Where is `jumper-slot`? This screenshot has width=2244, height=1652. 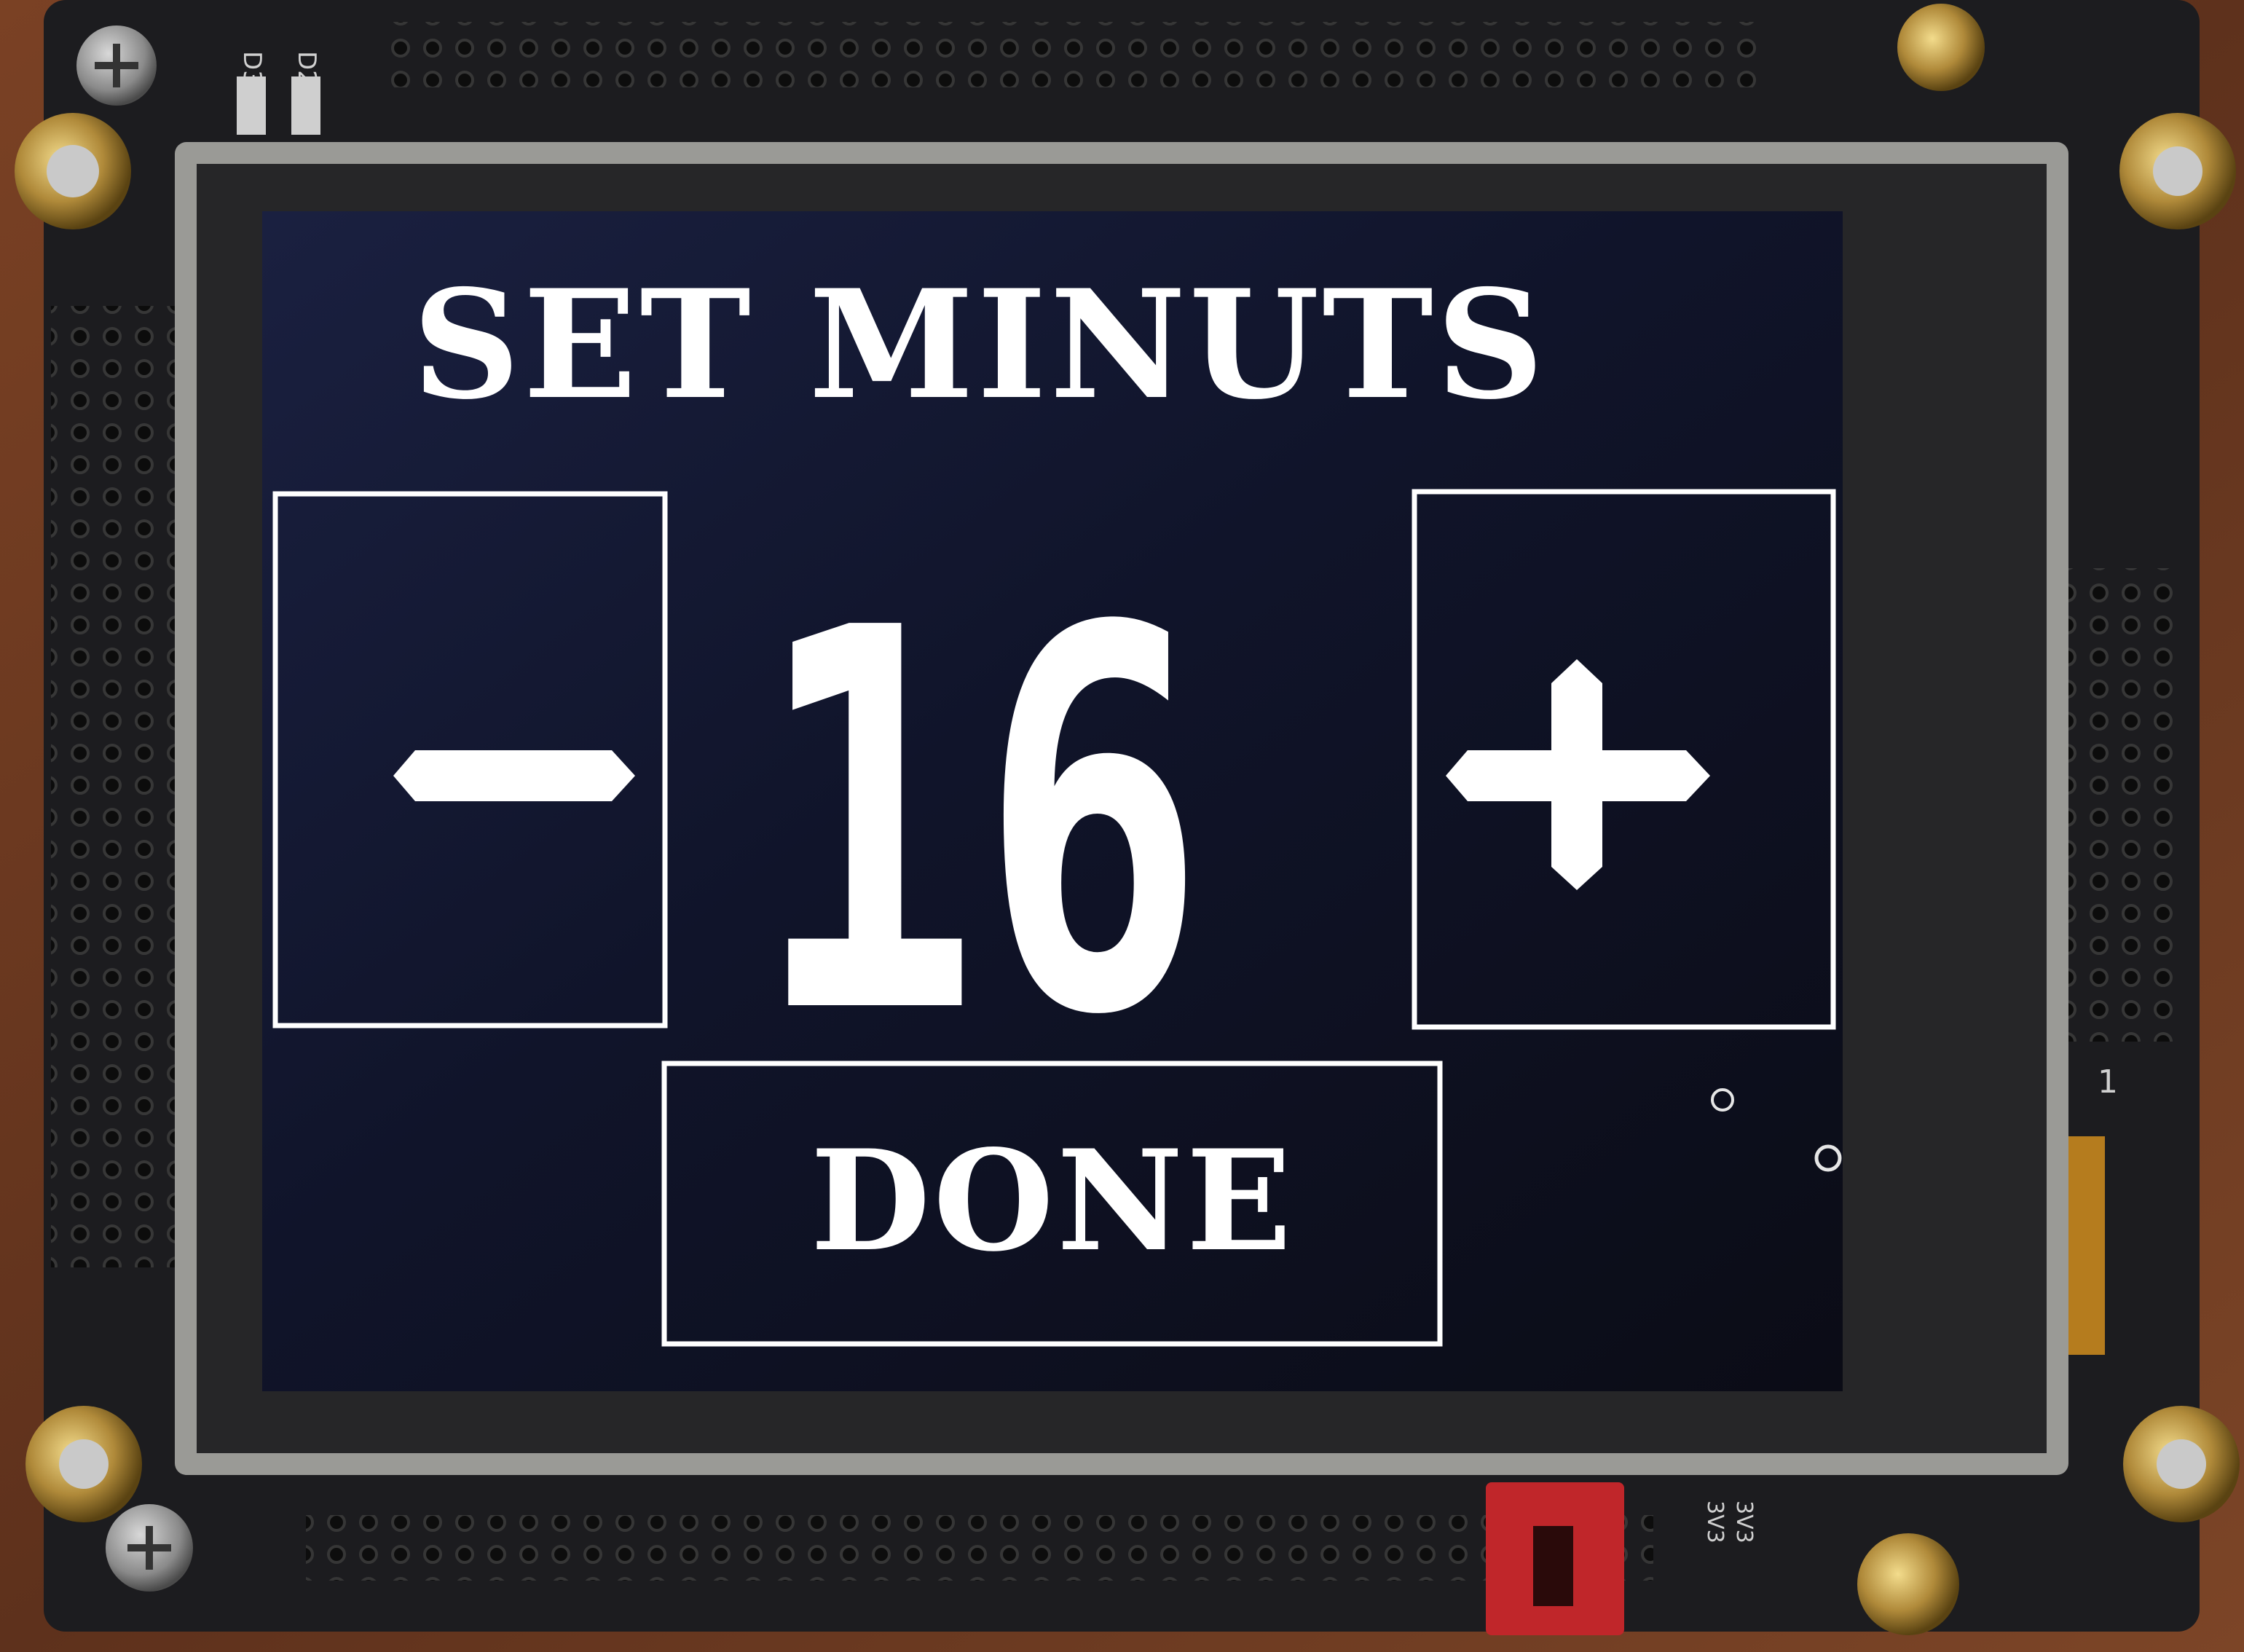
jumper-slot is located at coordinates (1553, 1566).